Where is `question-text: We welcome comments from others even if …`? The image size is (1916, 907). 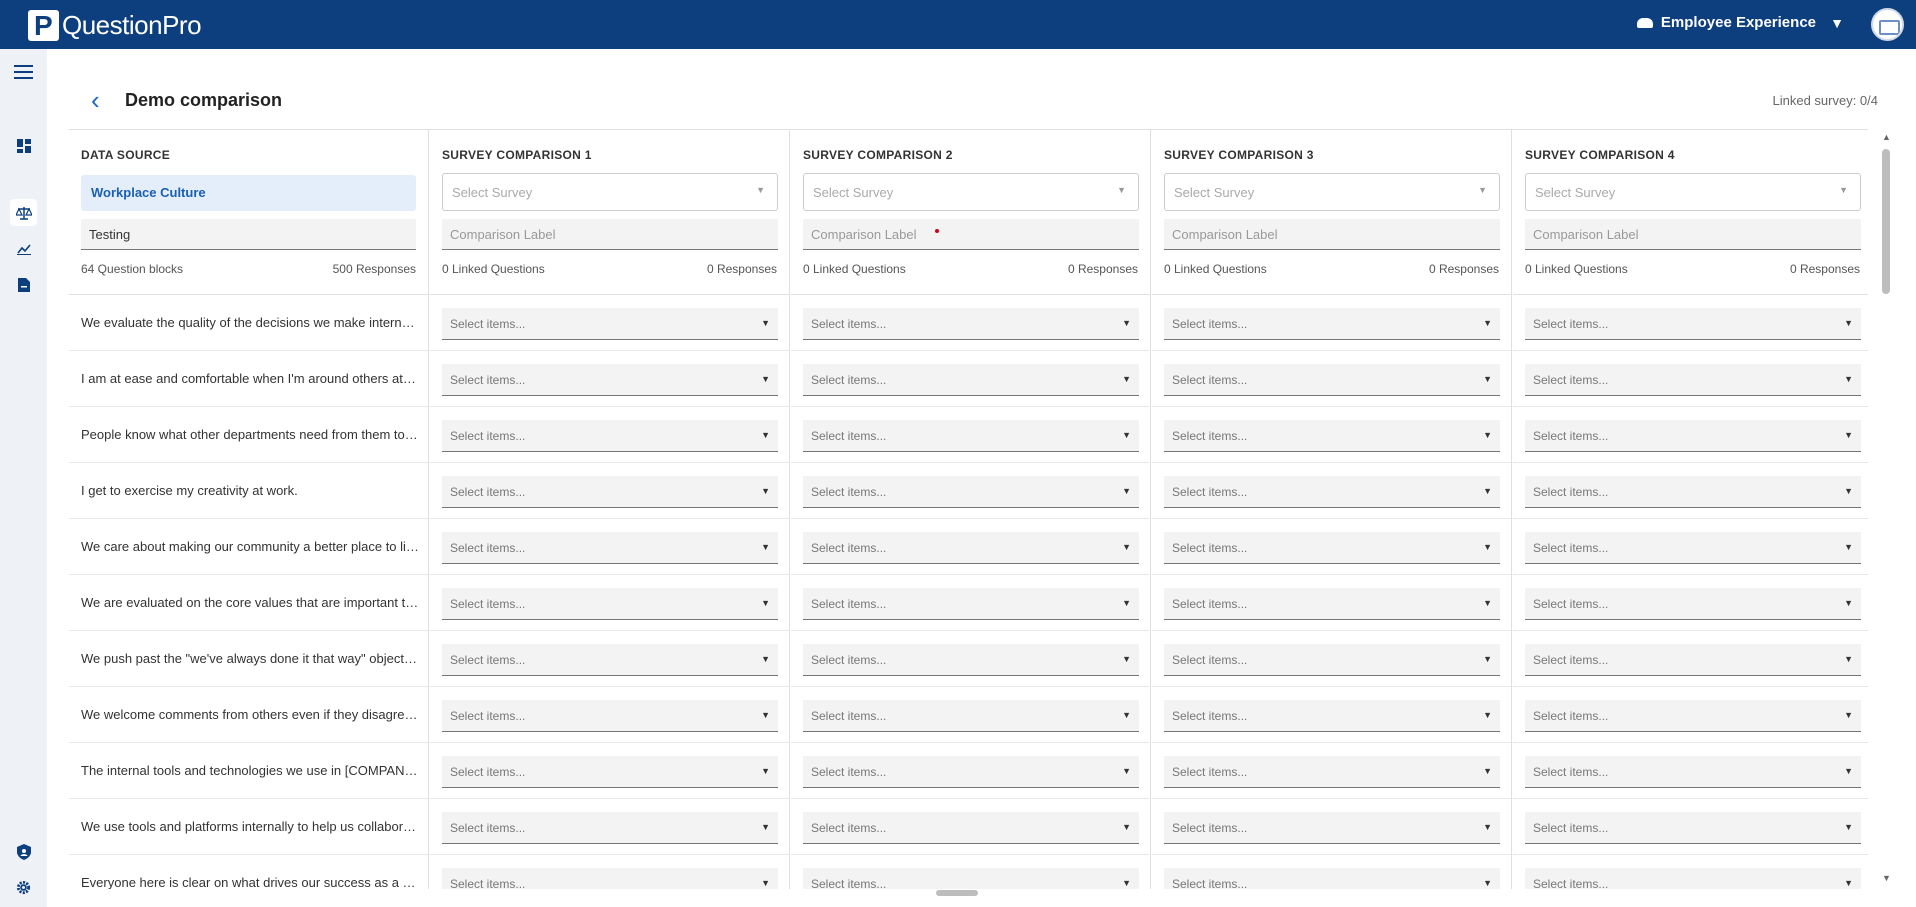 question-text: We welcome comments from others even if … is located at coordinates (250, 714).